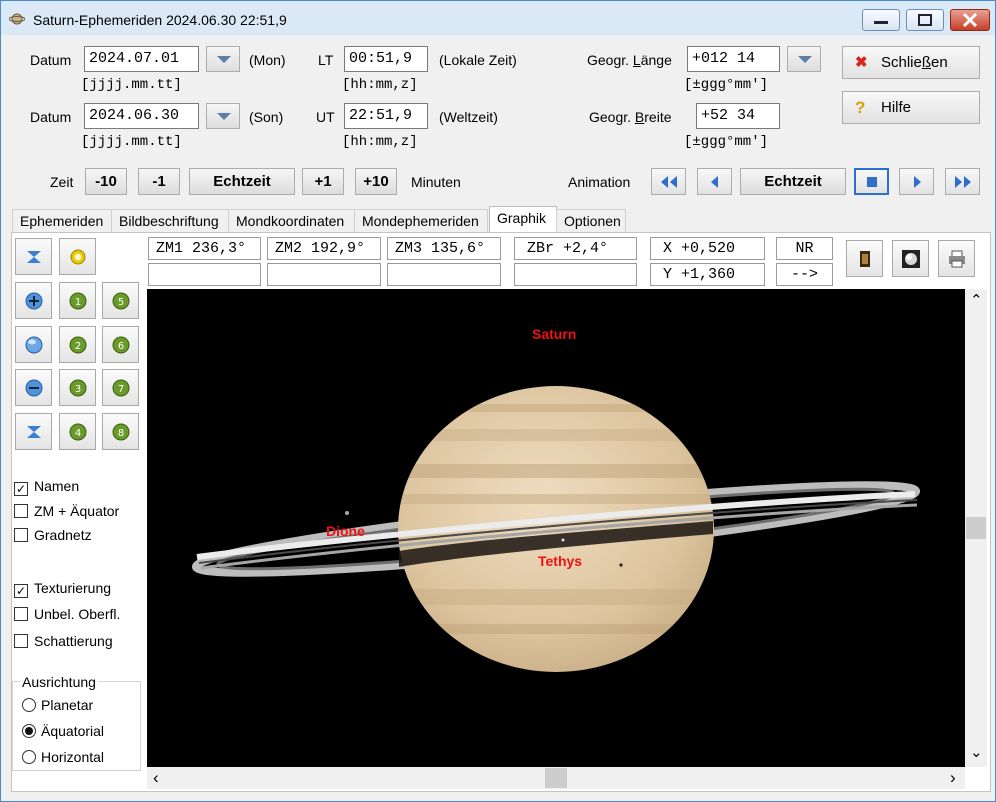 The image size is (996, 802). I want to click on zm-aequator-label: ZM + Äquator, so click(77, 511).